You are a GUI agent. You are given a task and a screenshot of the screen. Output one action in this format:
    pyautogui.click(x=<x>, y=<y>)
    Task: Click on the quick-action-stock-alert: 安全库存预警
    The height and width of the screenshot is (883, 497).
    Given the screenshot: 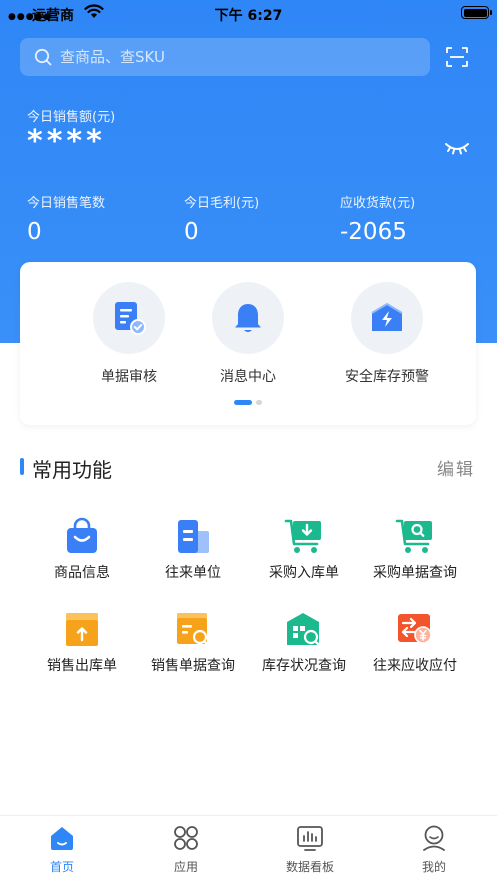 What is the action you would take?
    pyautogui.click(x=387, y=334)
    